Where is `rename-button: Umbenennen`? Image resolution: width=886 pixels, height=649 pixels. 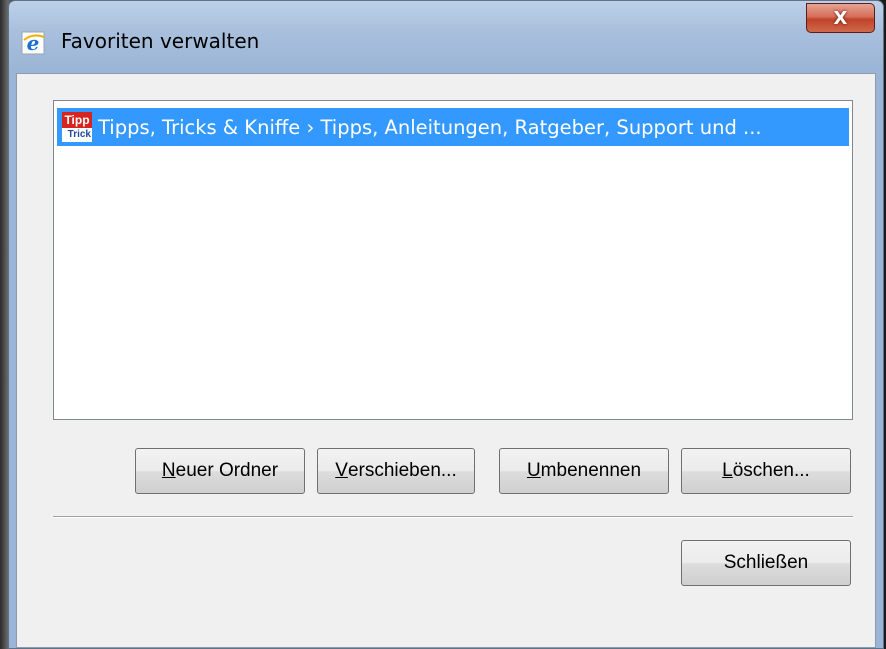 rename-button: Umbenennen is located at coordinates (584, 471).